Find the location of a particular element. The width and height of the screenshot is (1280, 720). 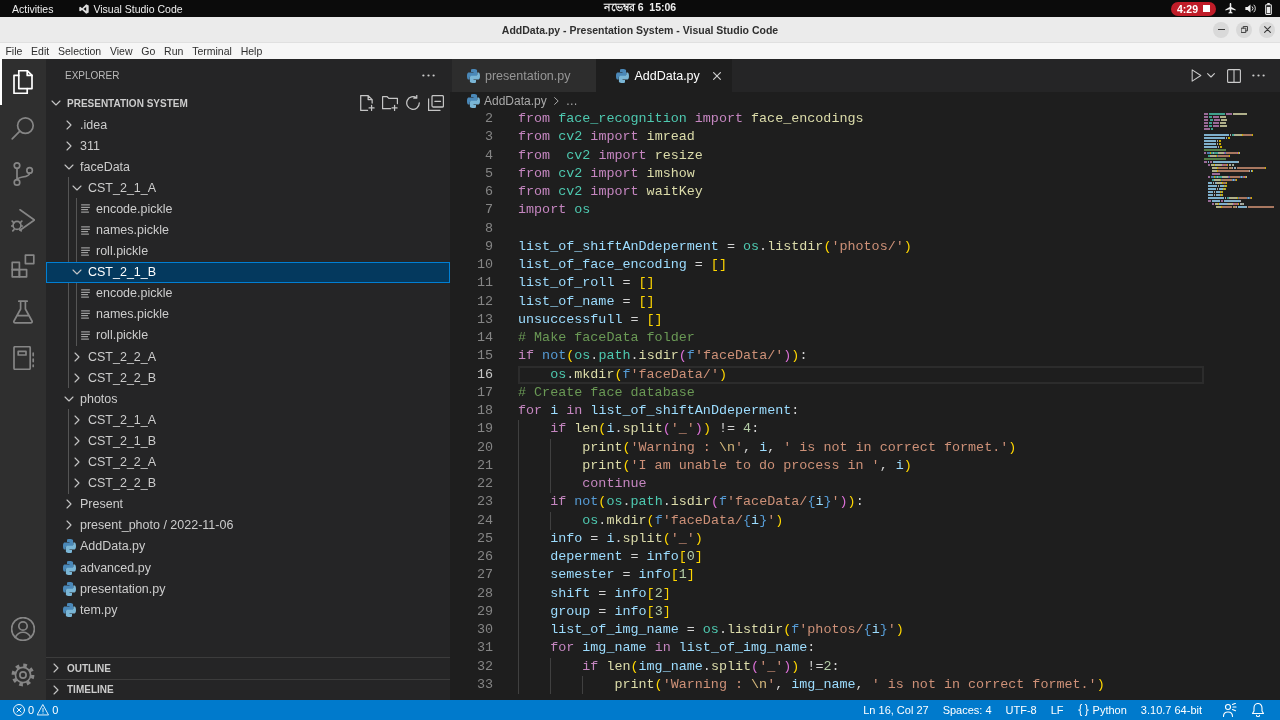

code-line: from cv2 import imshow is located at coordinates (606, 173).